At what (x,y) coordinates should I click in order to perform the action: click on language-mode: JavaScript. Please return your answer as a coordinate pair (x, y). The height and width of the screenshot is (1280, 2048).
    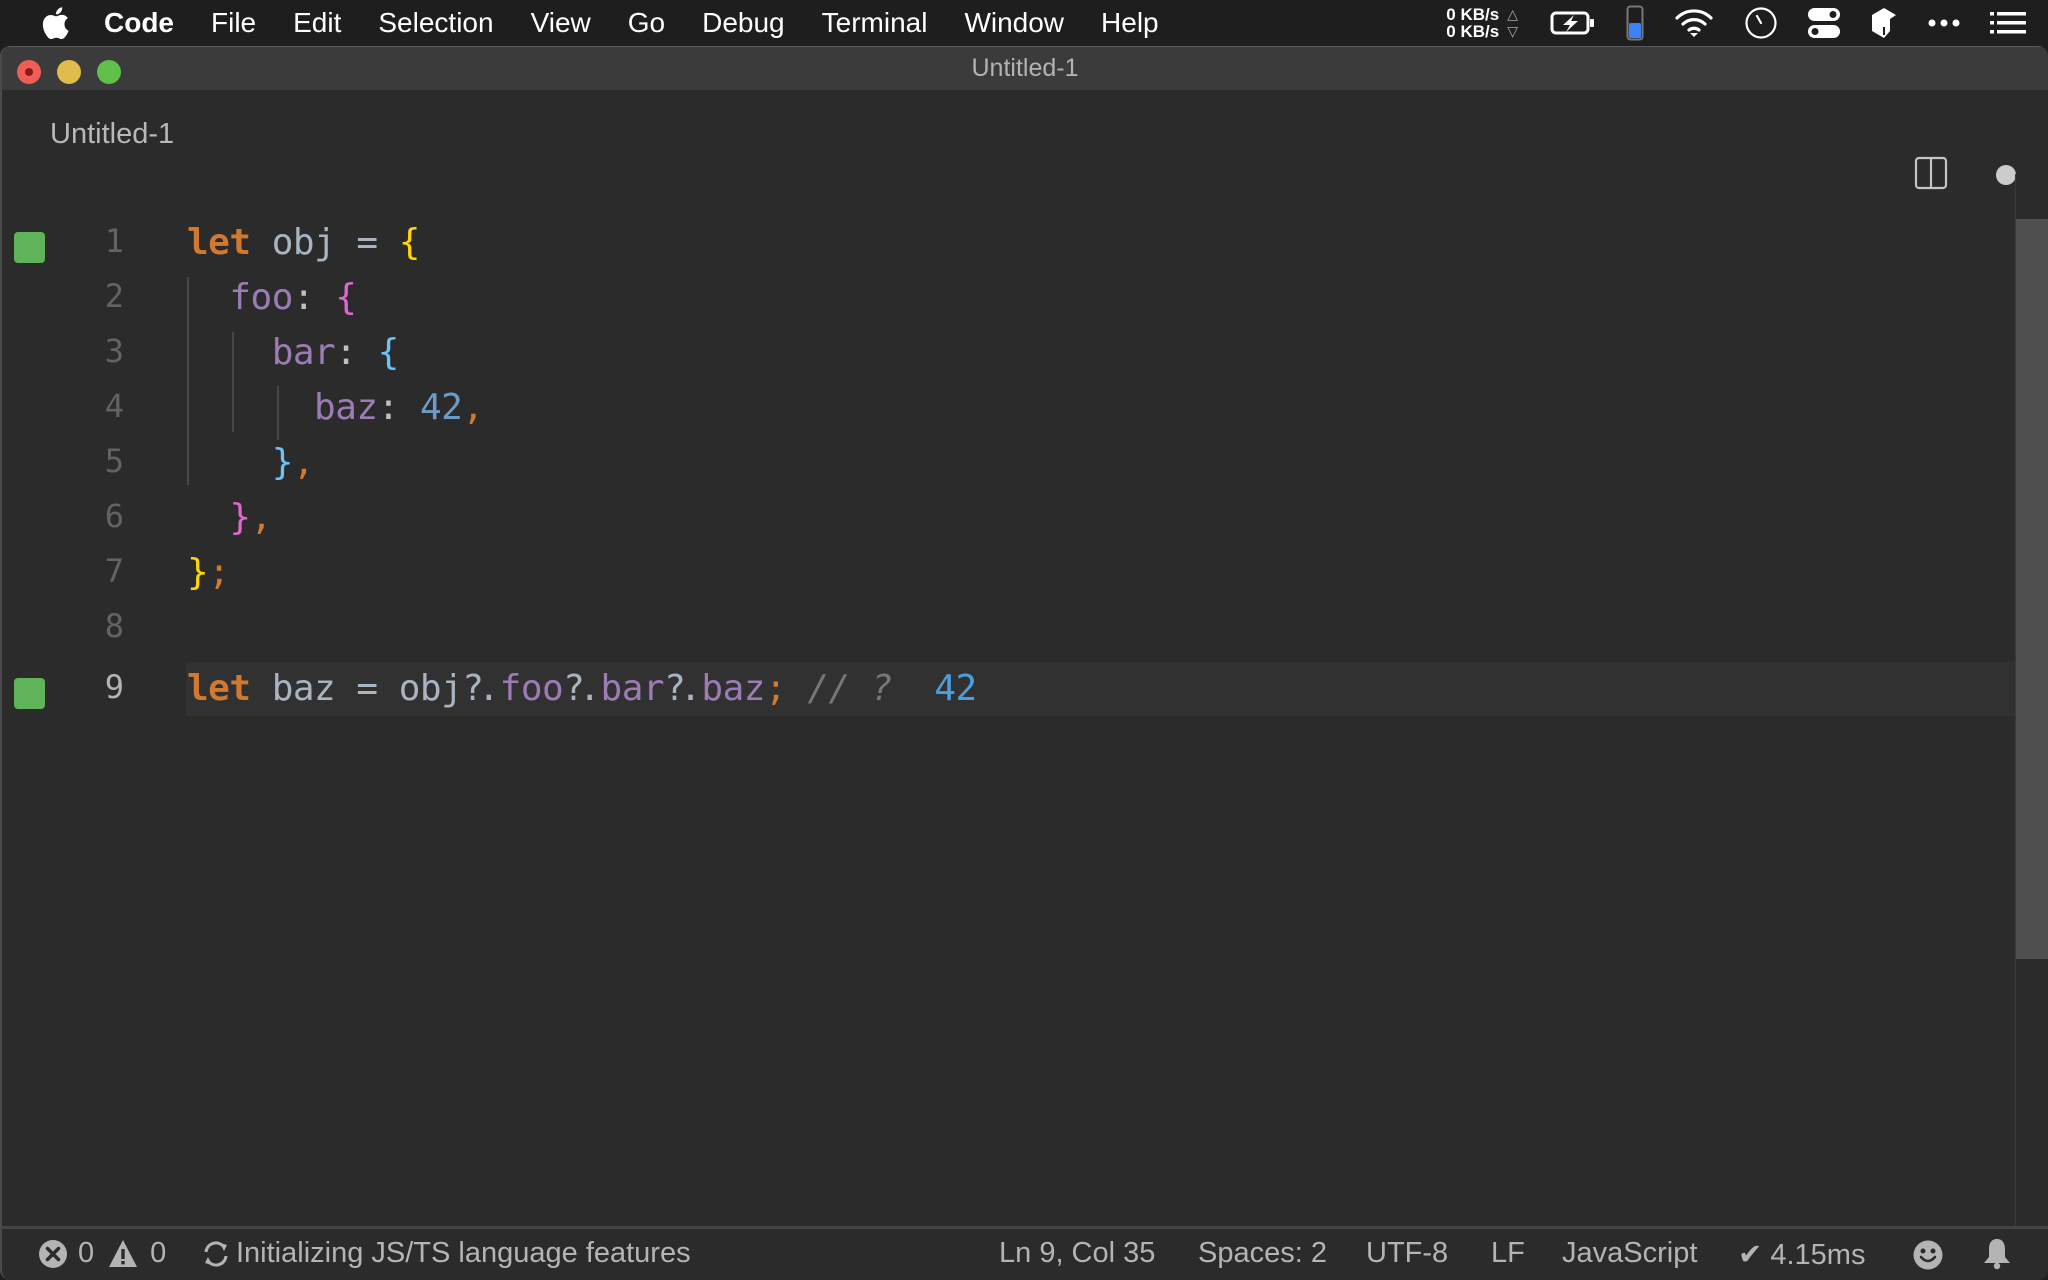
    Looking at the image, I should click on (1629, 1253).